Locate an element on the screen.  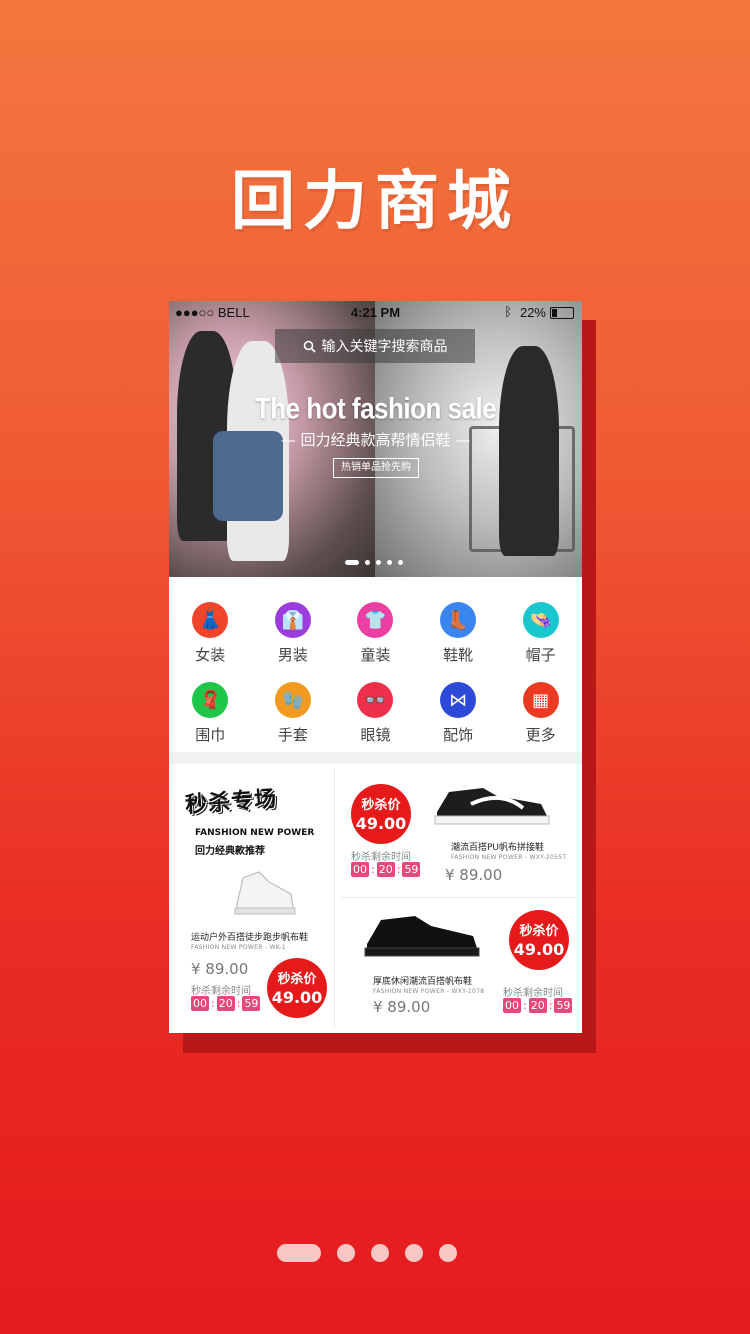
bluetooth-icon: ᛒ is located at coordinates (508, 311).